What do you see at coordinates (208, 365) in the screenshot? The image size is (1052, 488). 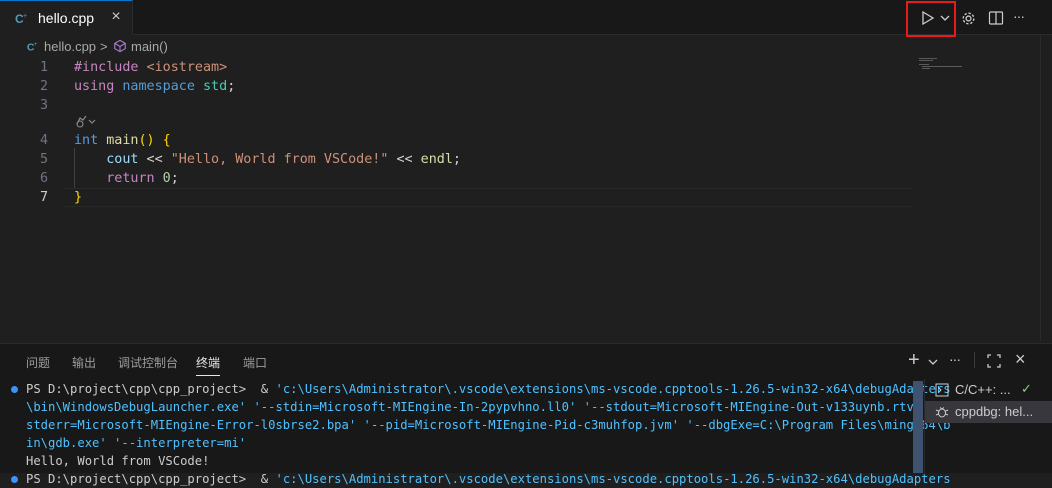 I see `tab-terminal: 终端` at bounding box center [208, 365].